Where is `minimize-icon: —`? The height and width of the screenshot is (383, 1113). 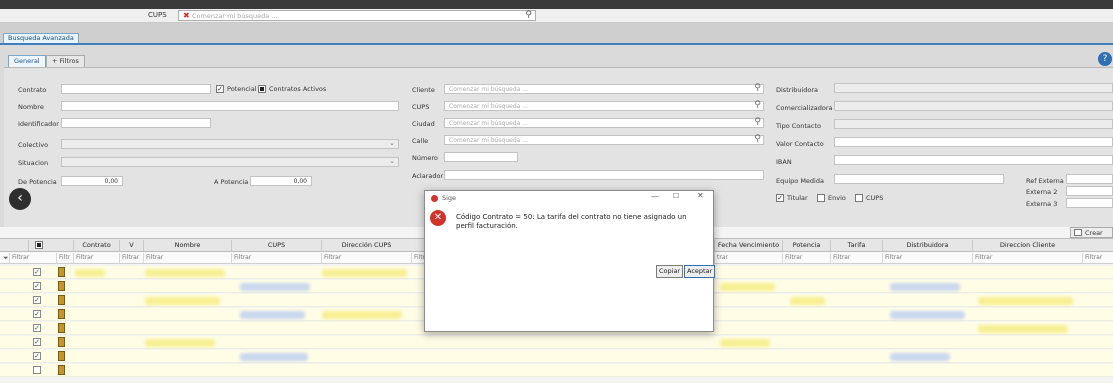 minimize-icon: — is located at coordinates (655, 196).